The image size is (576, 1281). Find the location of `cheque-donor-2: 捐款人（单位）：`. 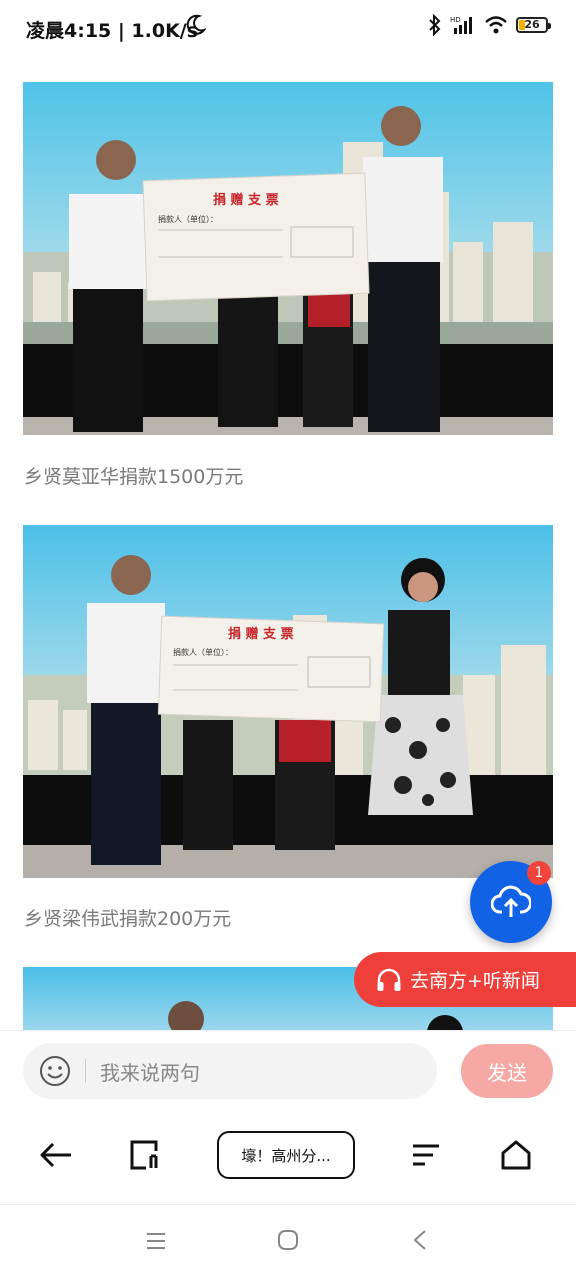

cheque-donor-2: 捐款人（单位）： is located at coordinates (203, 652).